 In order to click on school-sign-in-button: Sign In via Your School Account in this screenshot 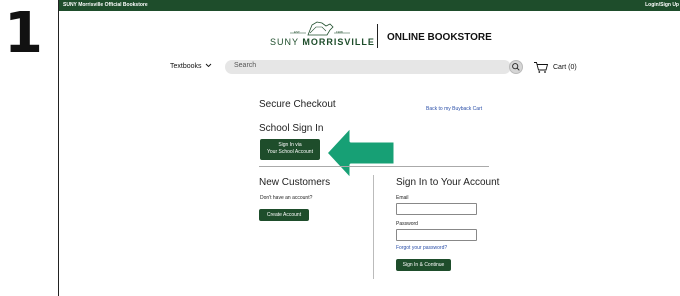, I will do `click(290, 149)`.